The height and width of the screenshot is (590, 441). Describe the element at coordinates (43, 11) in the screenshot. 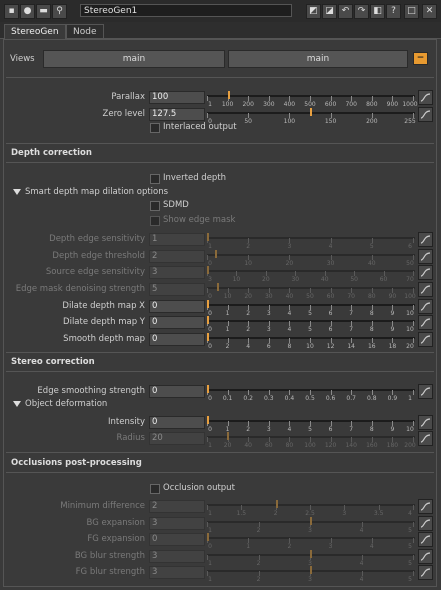

I see `camera-icon: ▬` at that location.